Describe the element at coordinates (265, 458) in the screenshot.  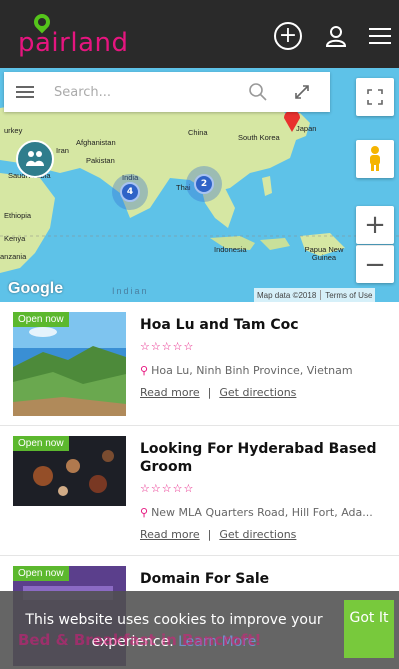
I see `listing-title: Looking For Hyderabad Based Groom` at that location.